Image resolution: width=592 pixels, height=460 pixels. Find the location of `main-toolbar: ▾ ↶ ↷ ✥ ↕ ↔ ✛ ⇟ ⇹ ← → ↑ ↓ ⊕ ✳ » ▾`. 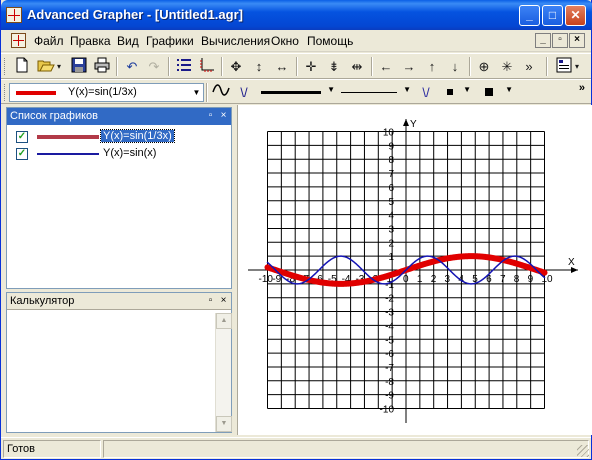

main-toolbar: ▾ ↶ ↷ ✥ ↕ ↔ ✛ ⇟ ⇹ ← → ↑ ↓ ⊕ ✳ » ▾ is located at coordinates (296, 66).